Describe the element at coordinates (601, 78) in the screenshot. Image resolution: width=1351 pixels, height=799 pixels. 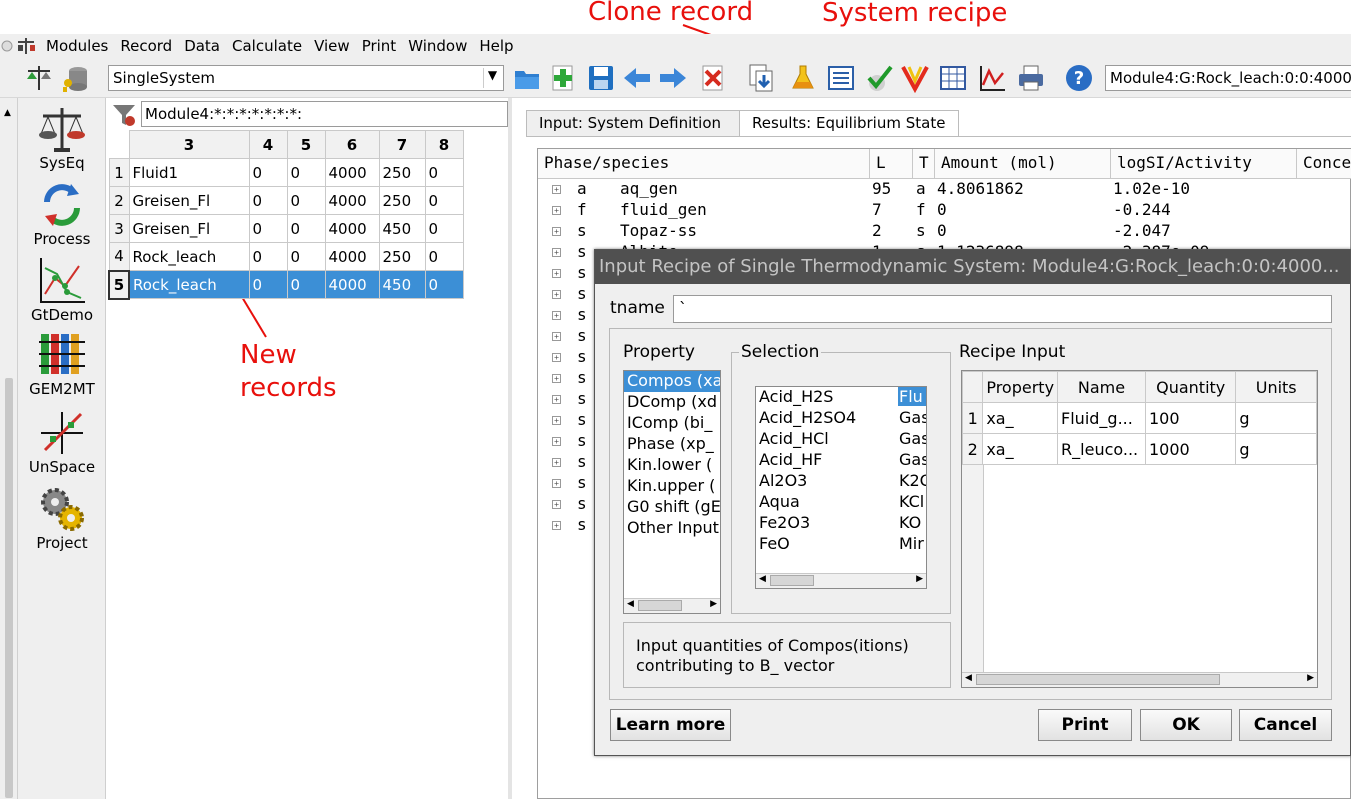
I see `save-icon` at that location.